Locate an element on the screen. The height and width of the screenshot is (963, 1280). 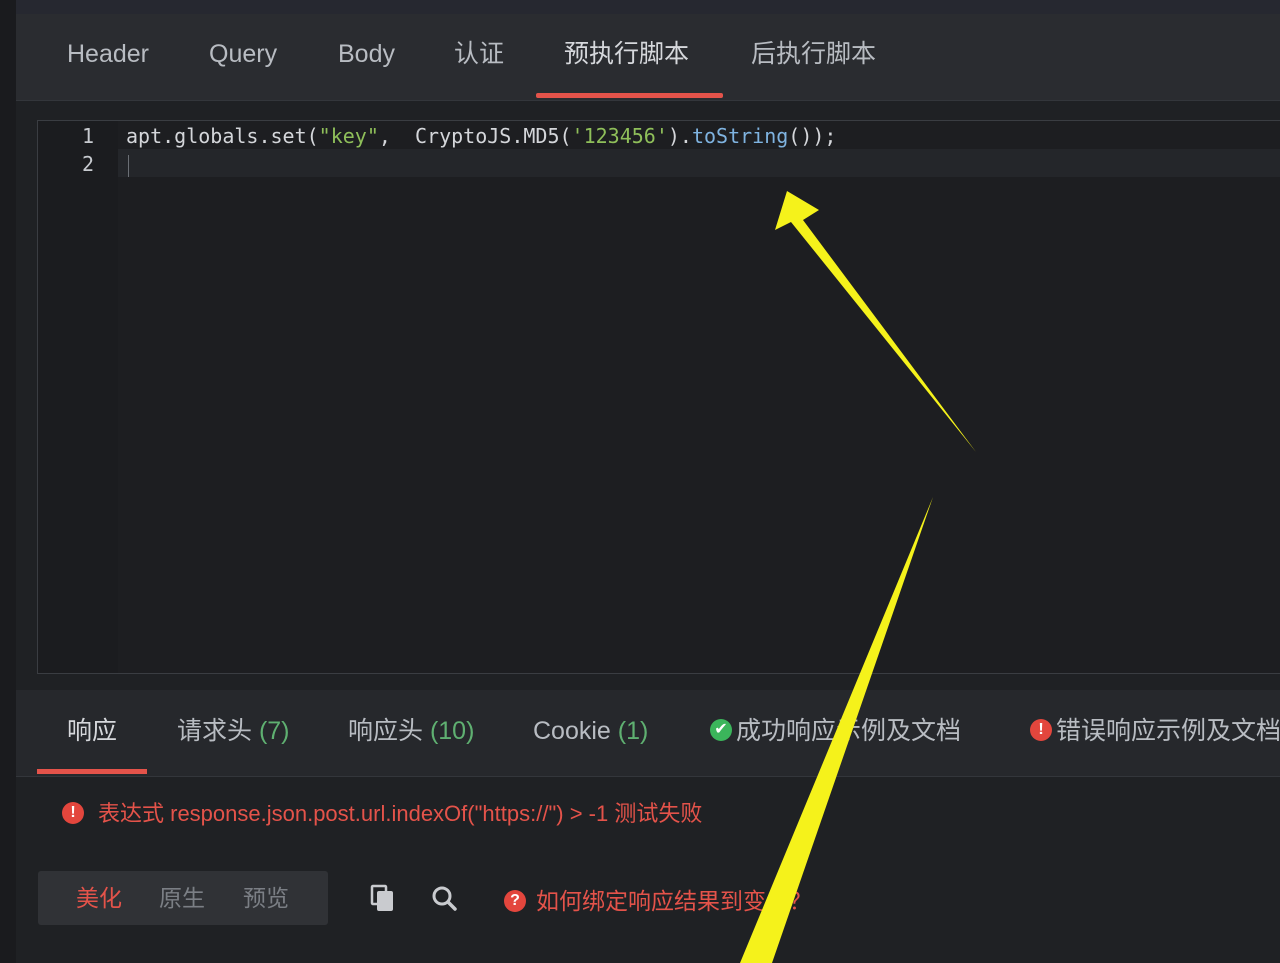
tab-label: Cookie is located at coordinates (575, 731).